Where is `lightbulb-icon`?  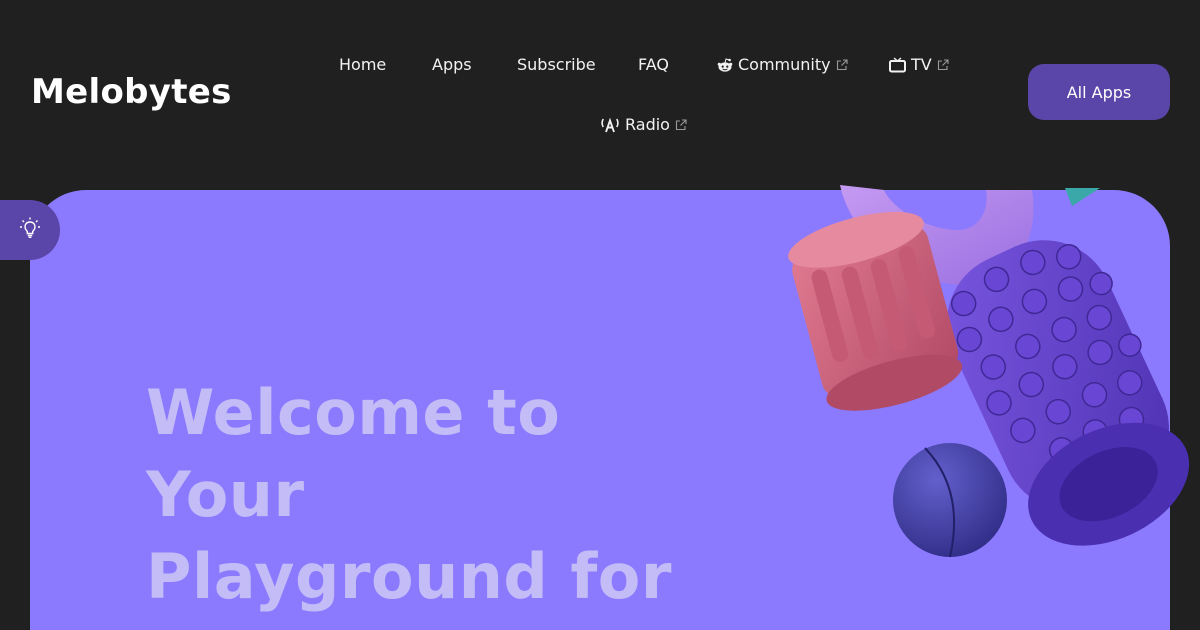
lightbulb-icon is located at coordinates (30, 230).